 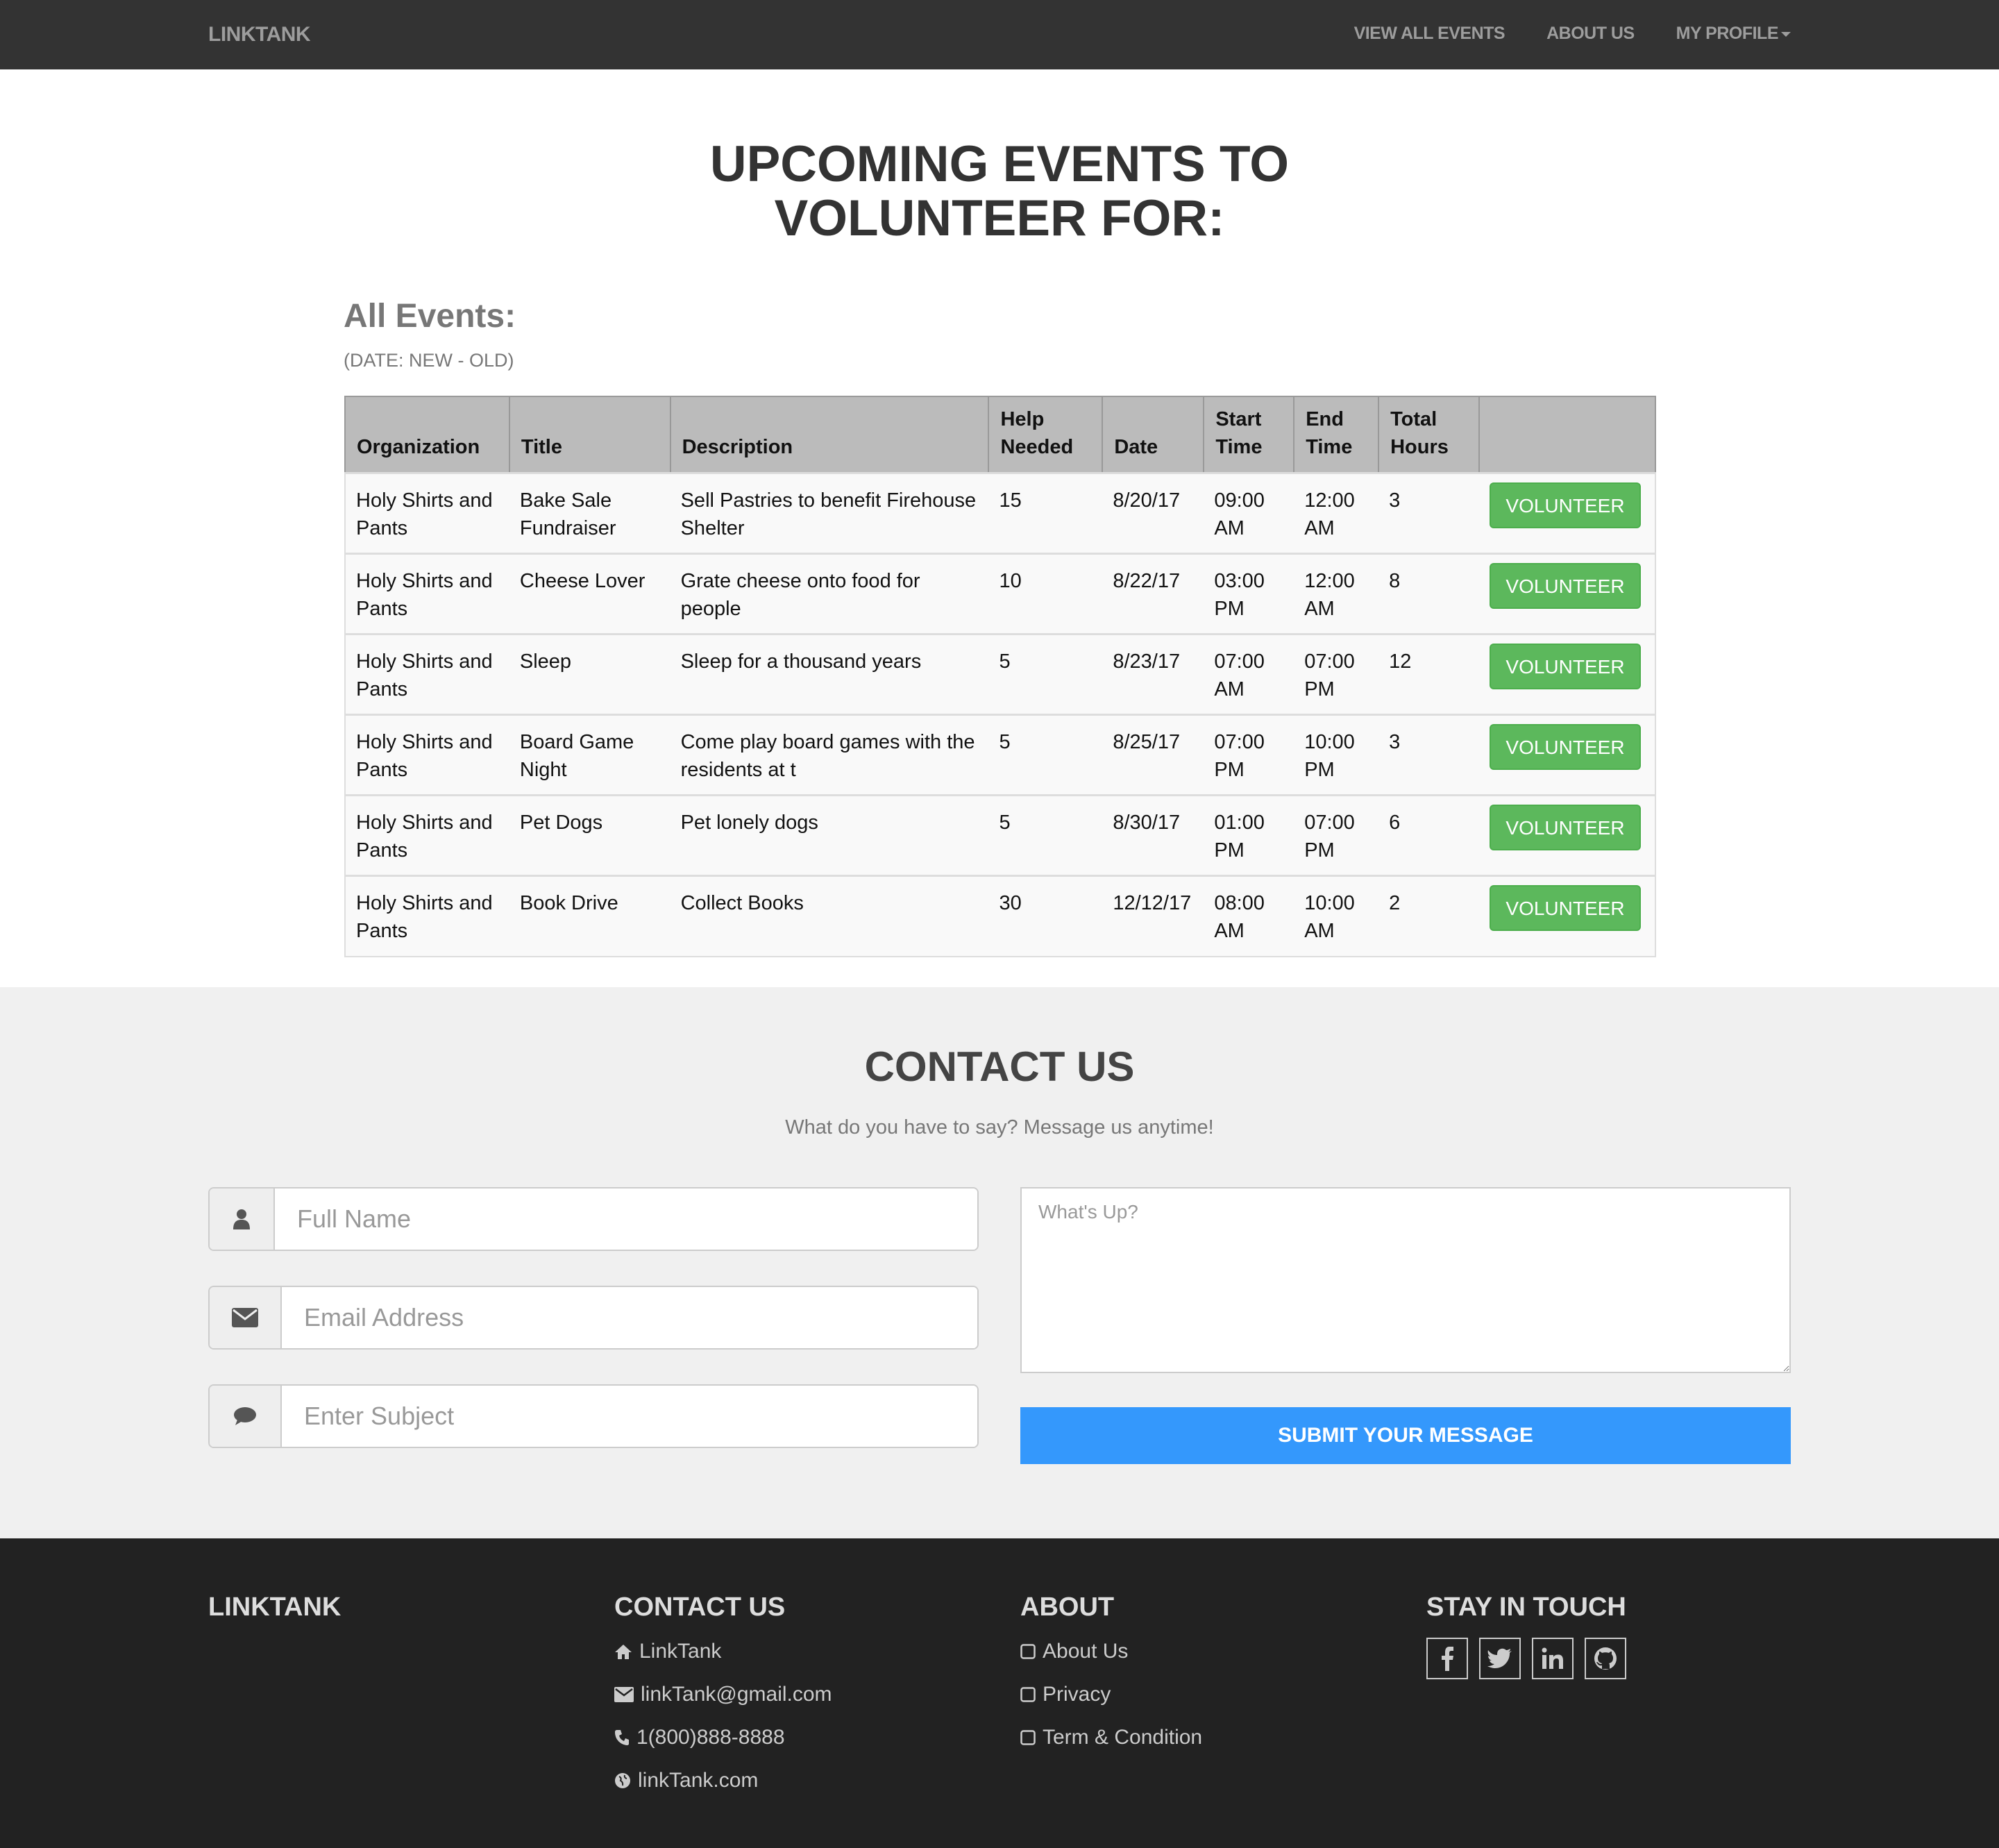 I want to click on cell-help-needed: 30, so click(x=1045, y=916).